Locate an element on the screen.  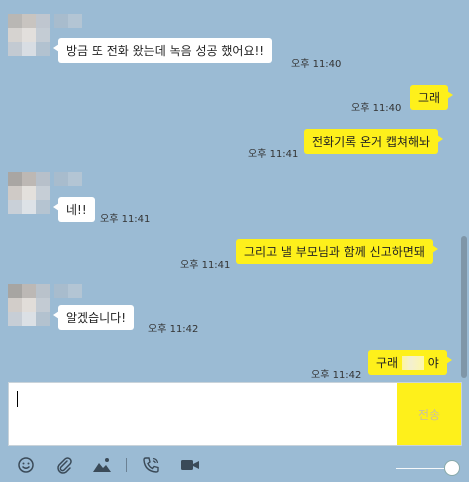
message-text: 구래 is located at coordinates (387, 363).